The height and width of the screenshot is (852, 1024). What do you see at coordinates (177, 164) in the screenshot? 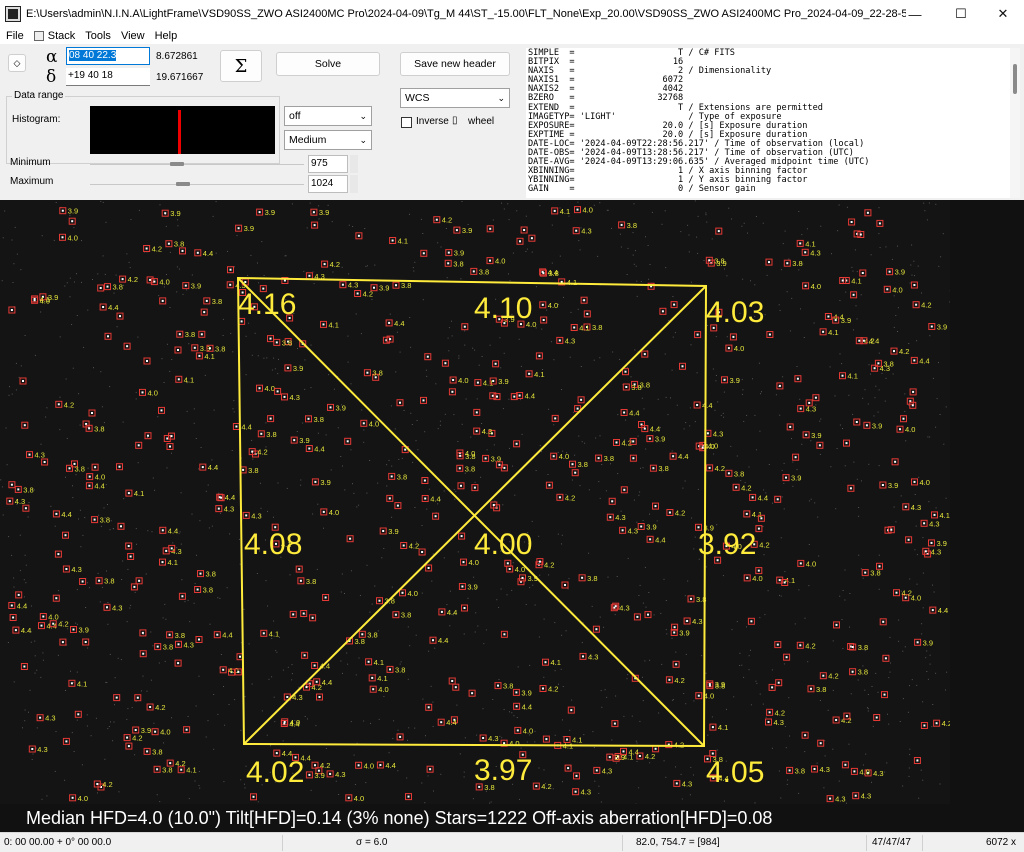
I see `minimum-slider-thumb` at bounding box center [177, 164].